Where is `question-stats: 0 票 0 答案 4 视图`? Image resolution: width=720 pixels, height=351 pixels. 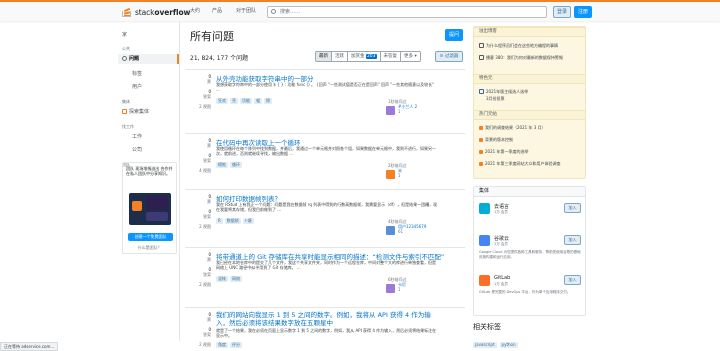 question-stats: 0 票 0 答案 4 视图 is located at coordinates (205, 155).